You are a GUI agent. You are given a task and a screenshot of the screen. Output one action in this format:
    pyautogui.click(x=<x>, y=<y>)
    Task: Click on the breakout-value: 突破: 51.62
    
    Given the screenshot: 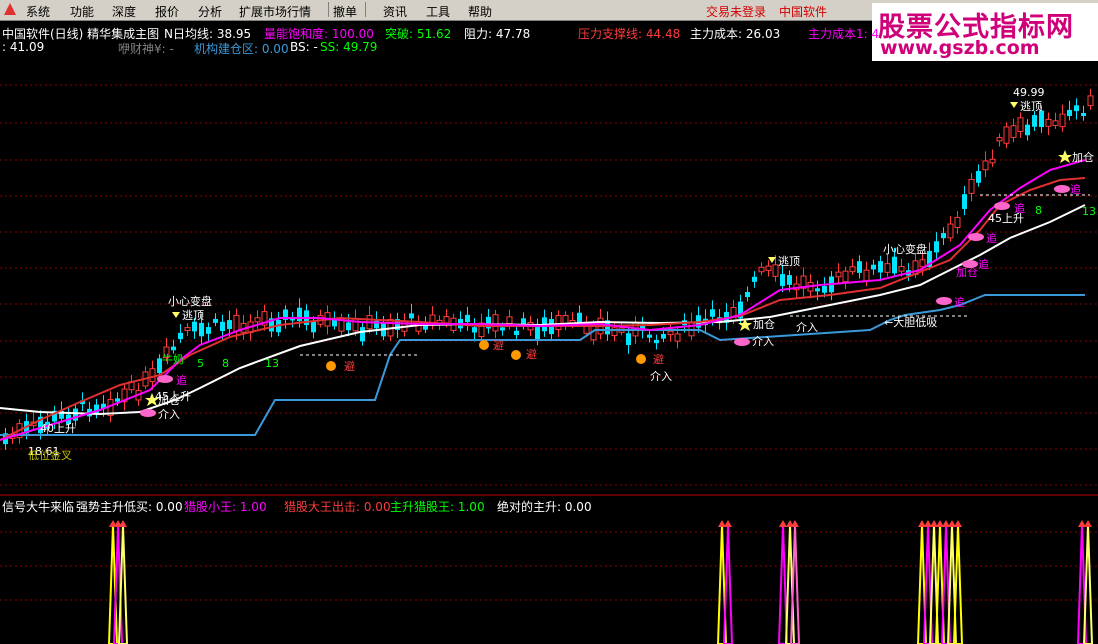 What is the action you would take?
    pyautogui.click(x=418, y=34)
    